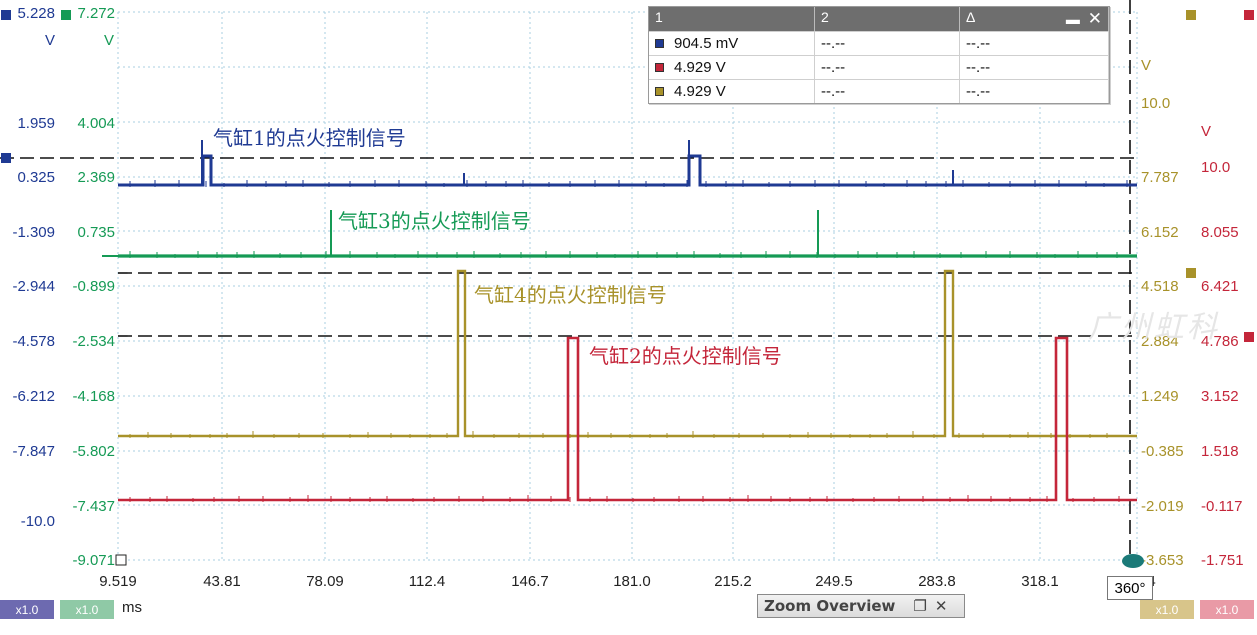 This screenshot has height=635, width=1257. Describe the element at coordinates (627, 170) in the screenshot. I see `trace-ch1` at that location.